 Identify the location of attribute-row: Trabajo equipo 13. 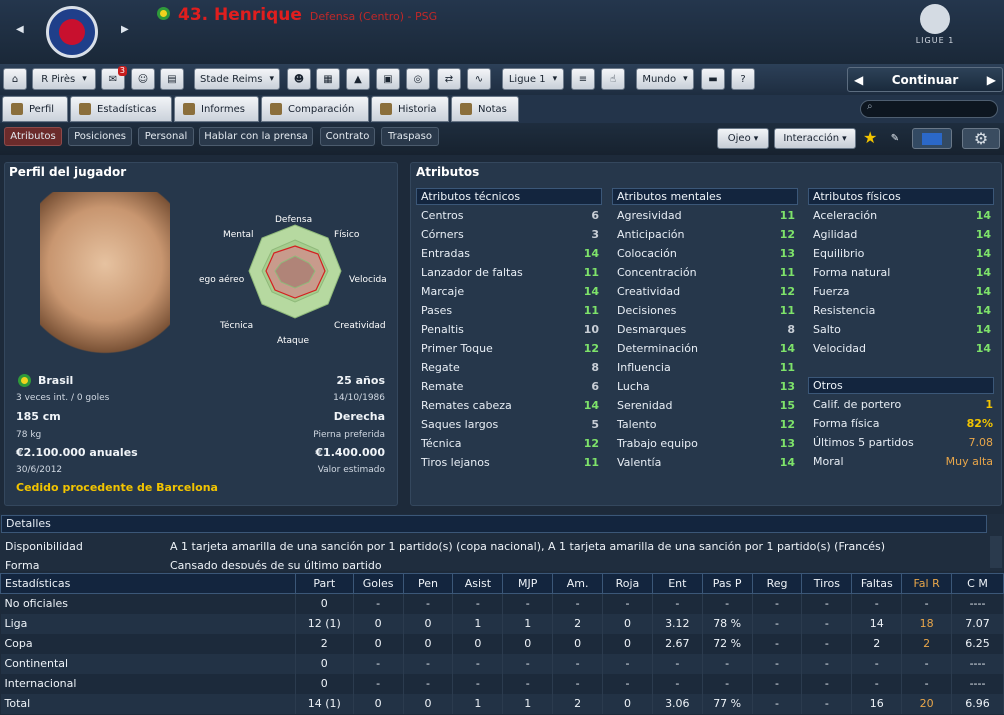
(706, 443).